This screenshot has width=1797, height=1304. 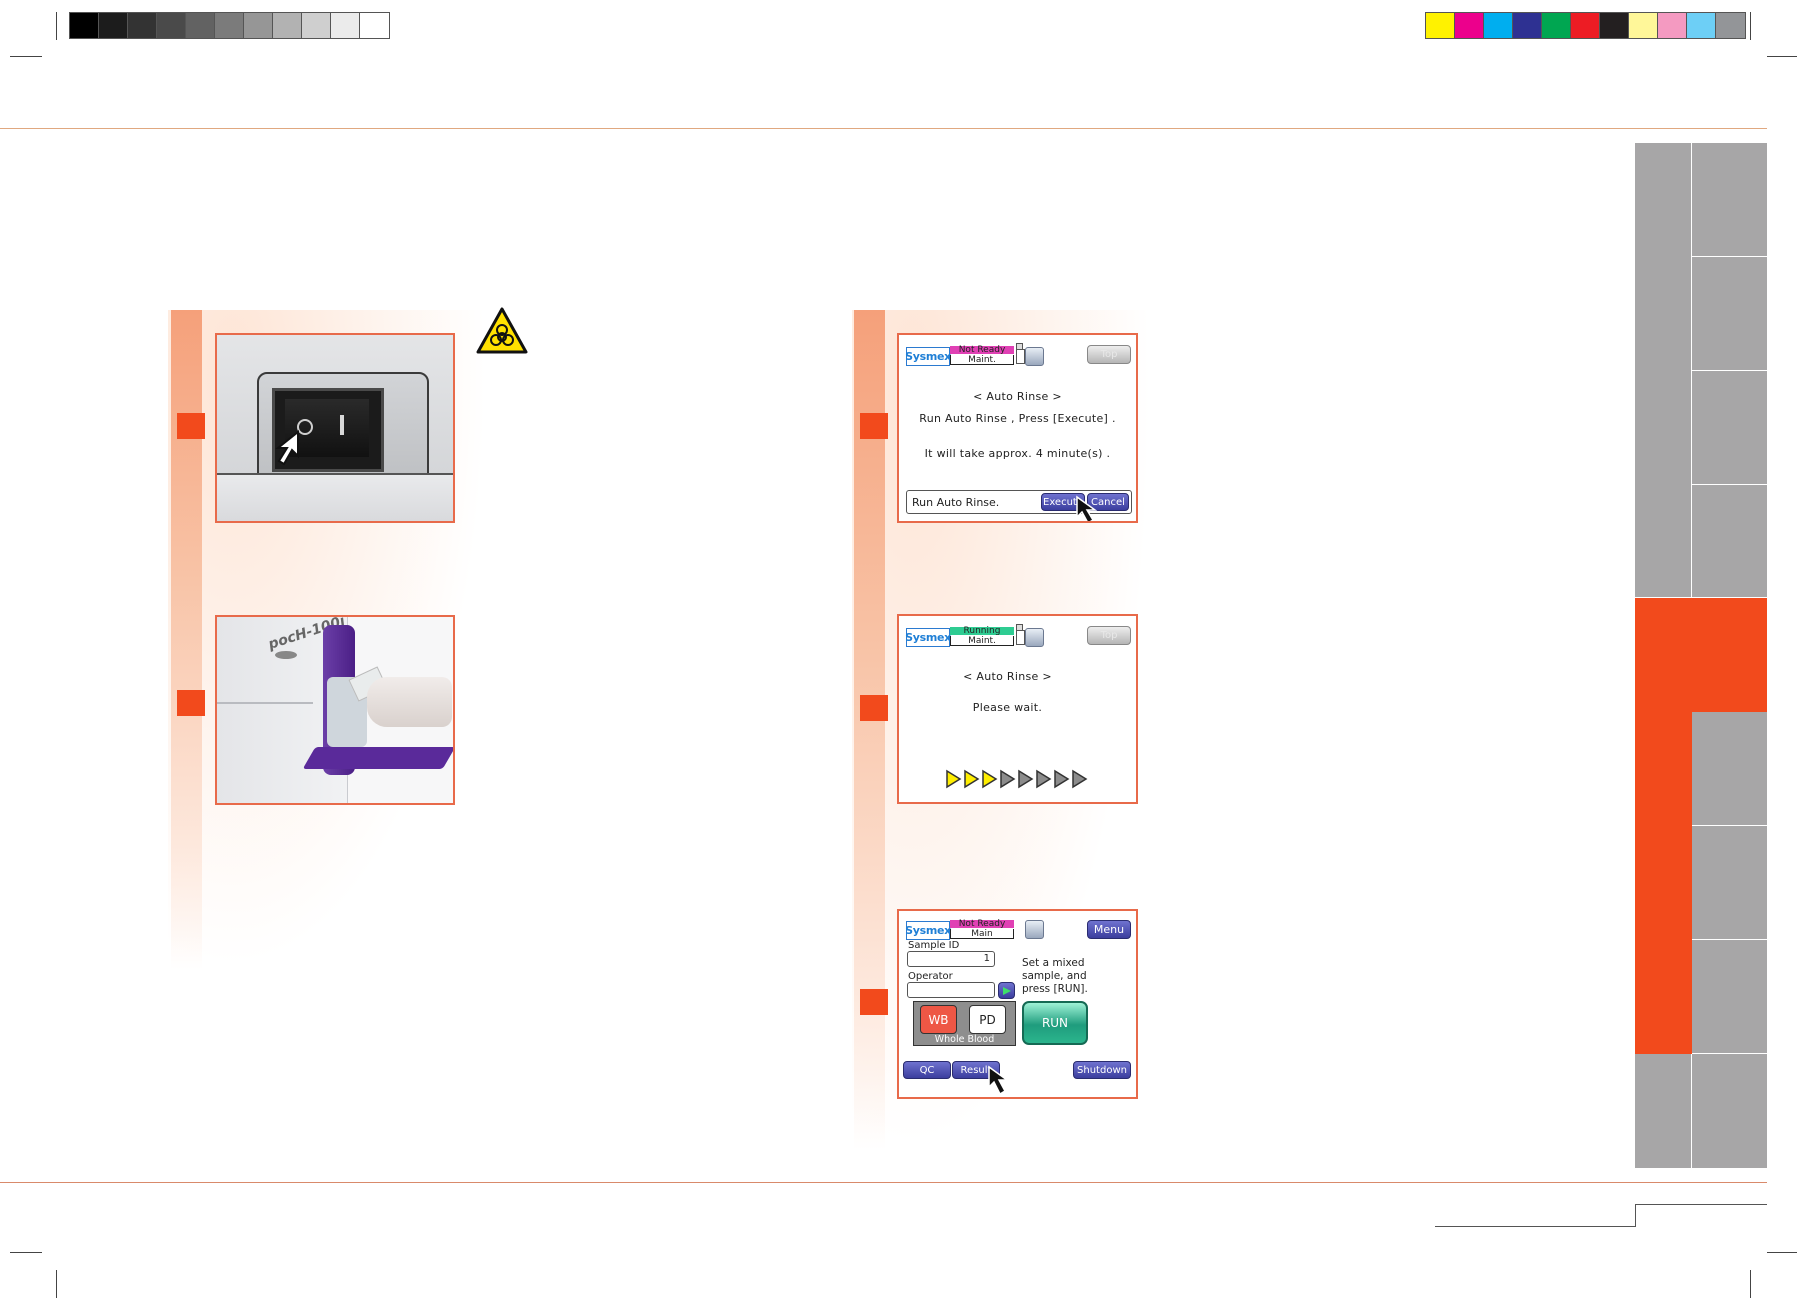 I want to click on qc-button: QC, so click(x=927, y=1070).